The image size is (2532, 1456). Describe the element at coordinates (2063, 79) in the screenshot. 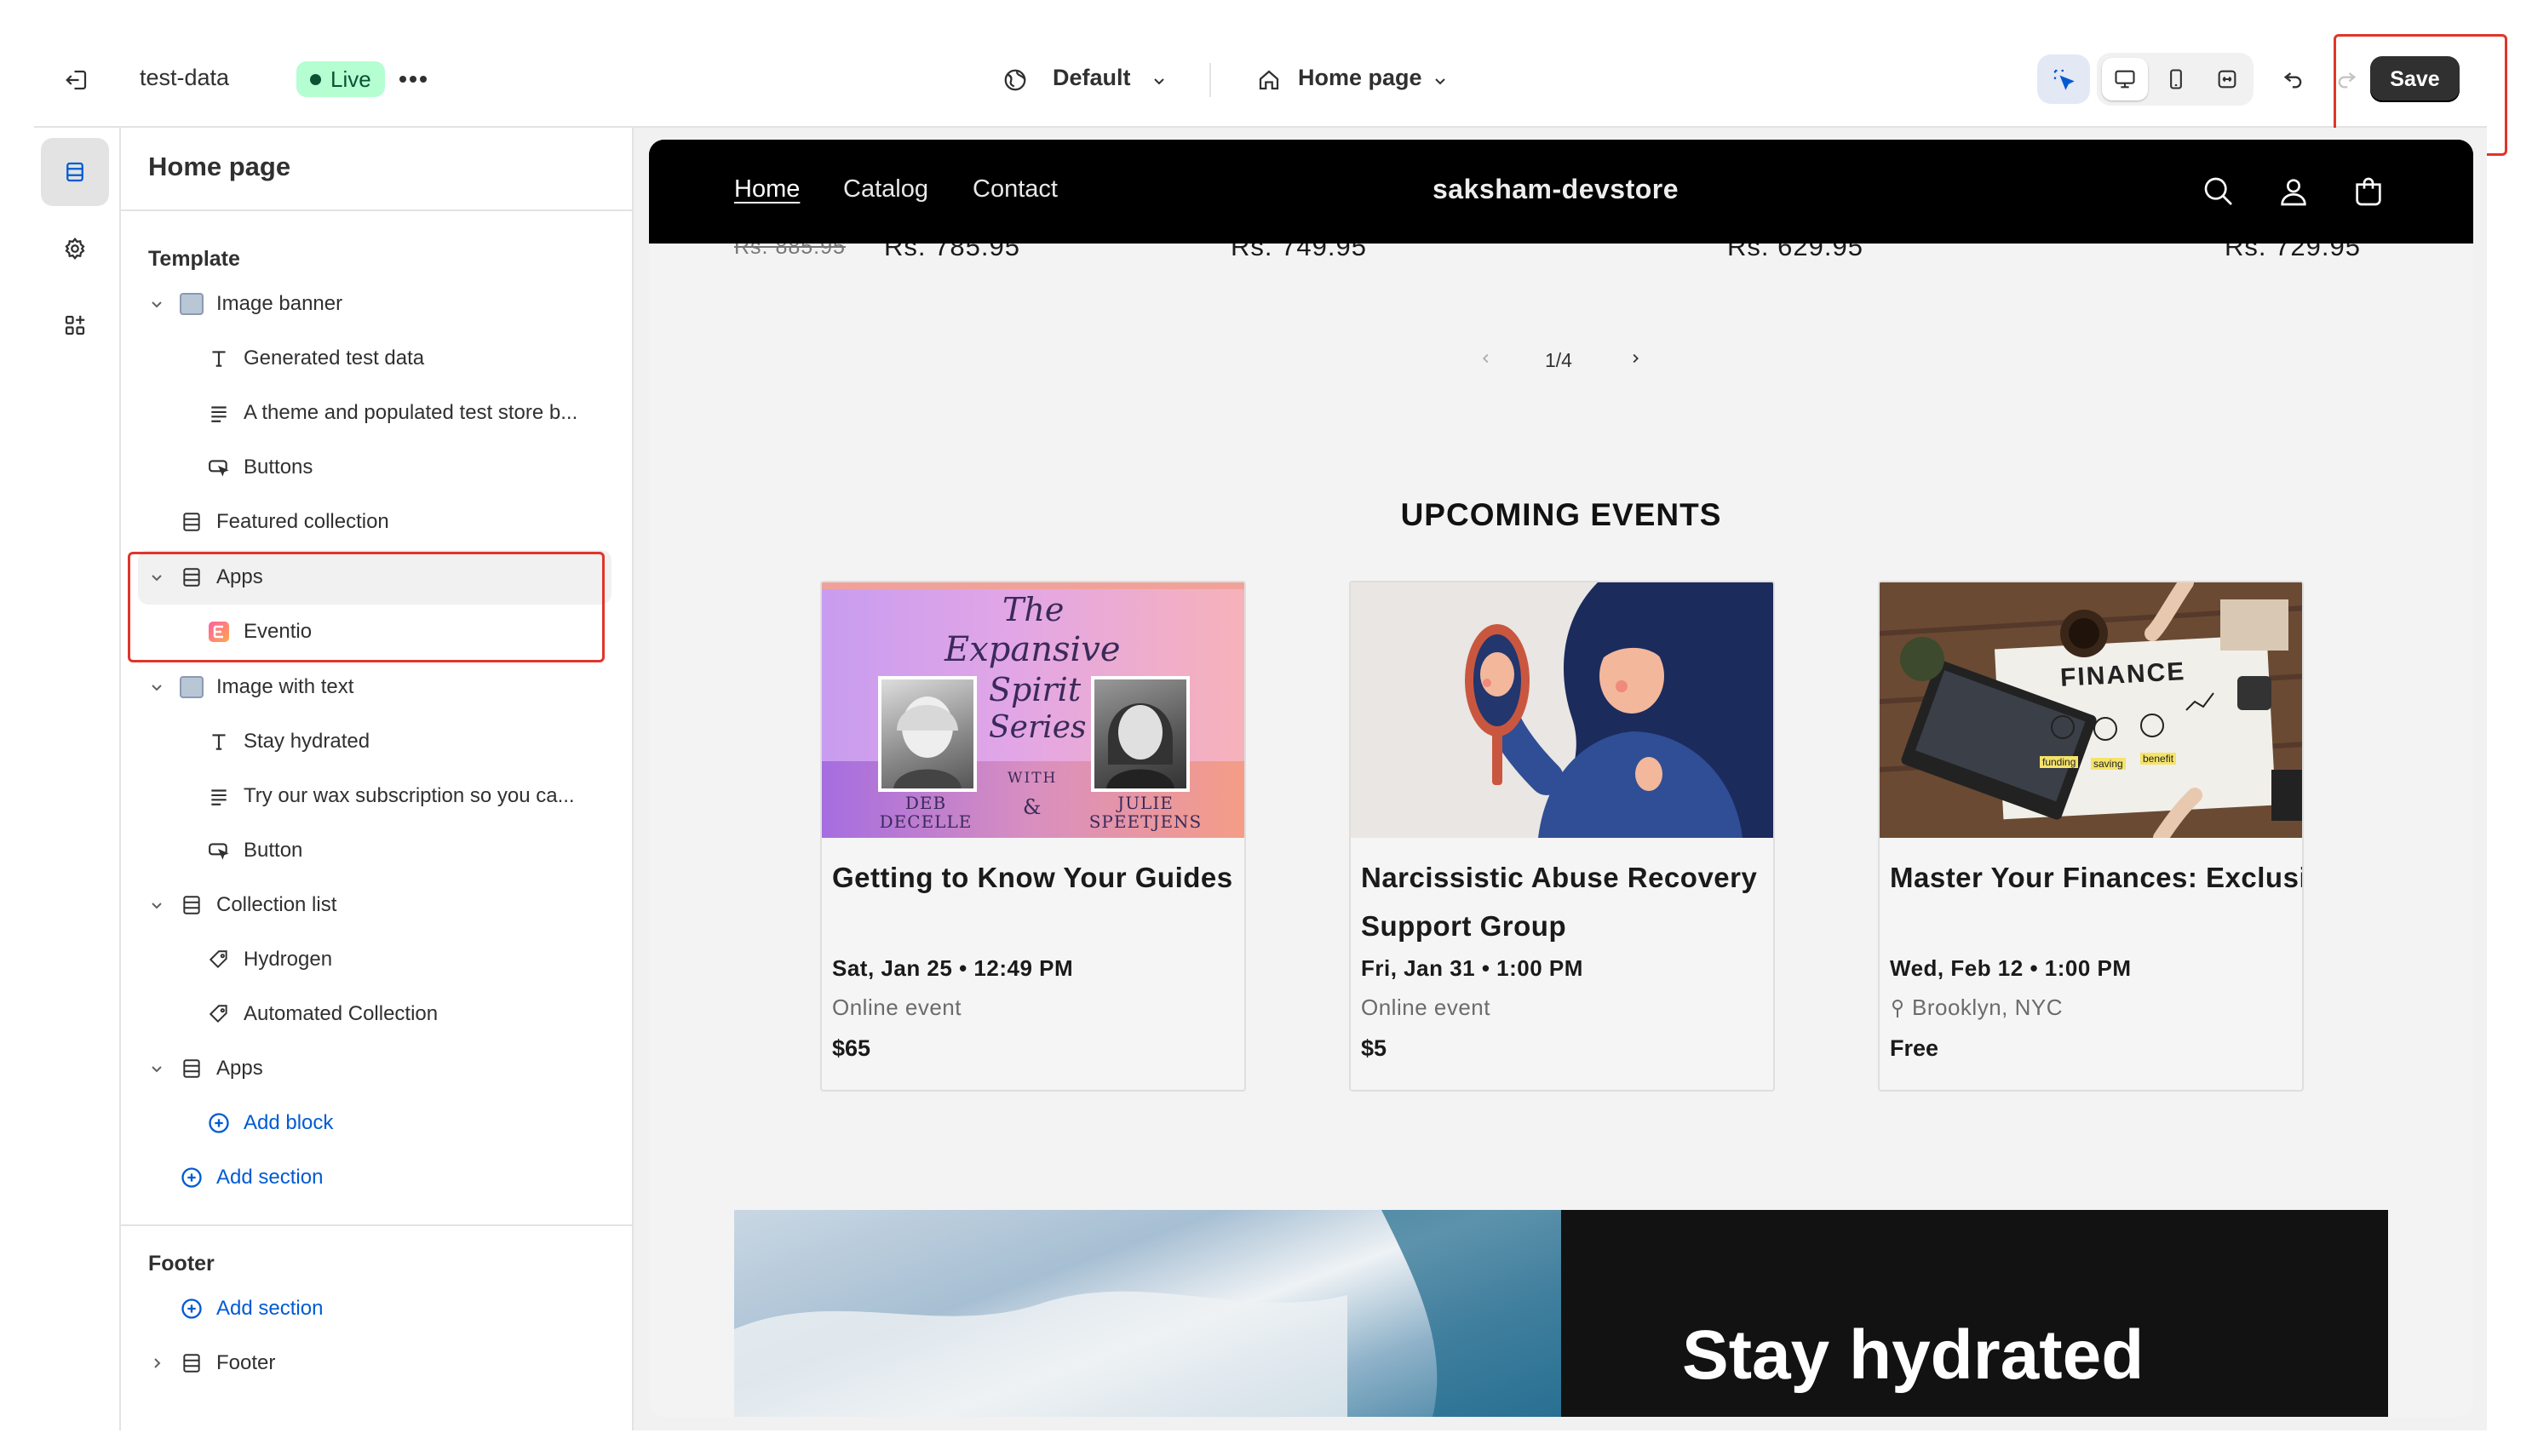

I see `inspector-toggle` at that location.